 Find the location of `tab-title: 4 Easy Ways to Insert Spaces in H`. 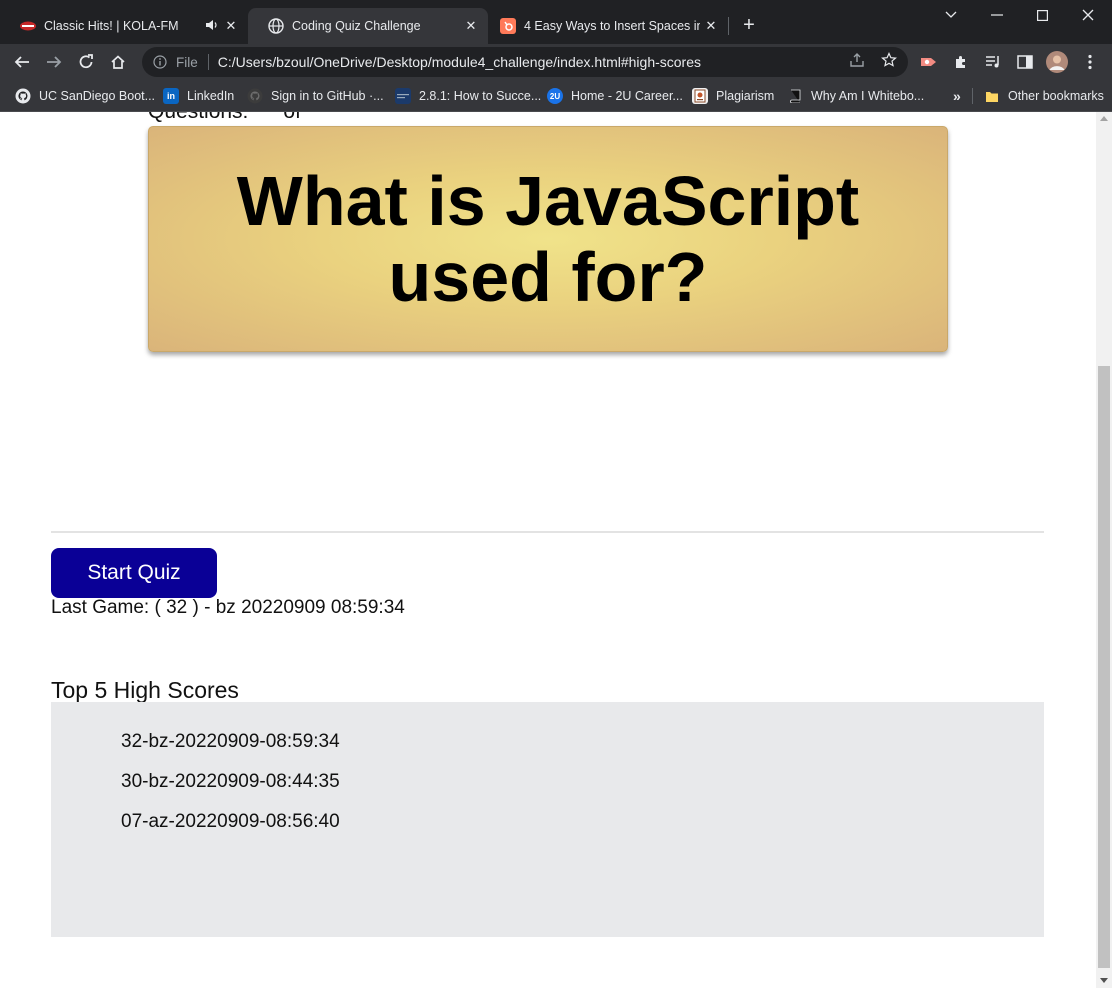

tab-title: 4 Easy Ways to Insert Spaces in H is located at coordinates (612, 26).